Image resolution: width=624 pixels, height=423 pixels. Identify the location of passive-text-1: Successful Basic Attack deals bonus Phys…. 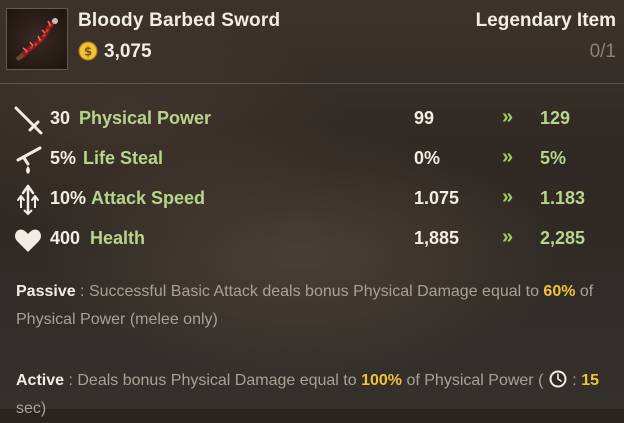
(316, 291).